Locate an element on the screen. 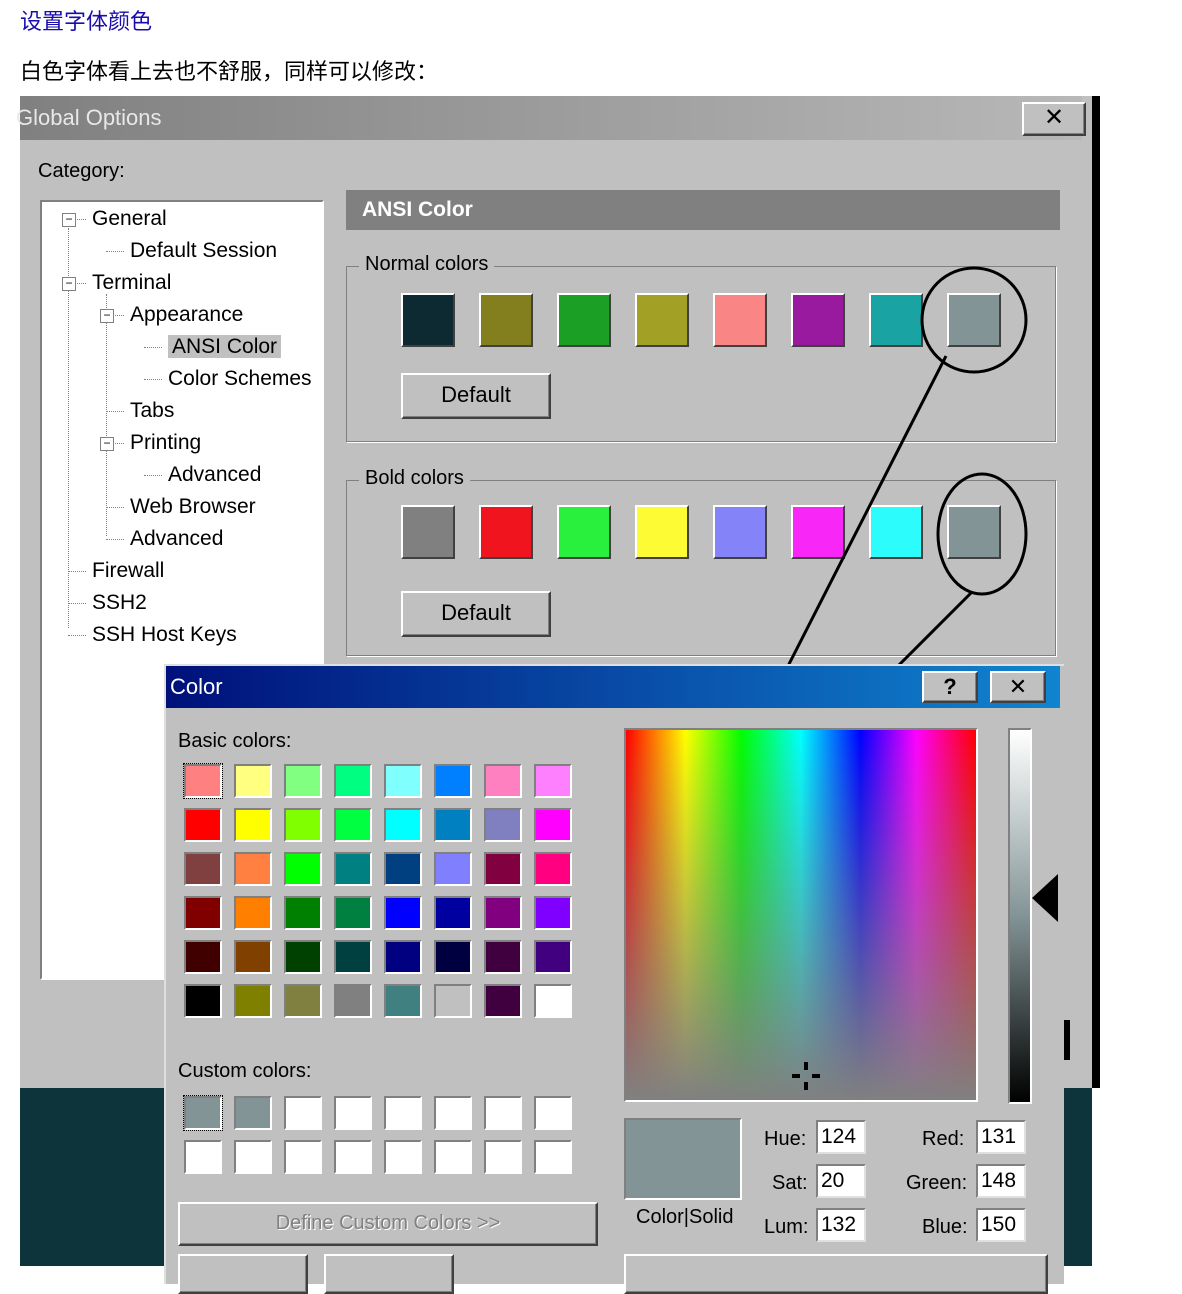 The image size is (1182, 1294). annotation-circle is located at coordinates (974, 320).